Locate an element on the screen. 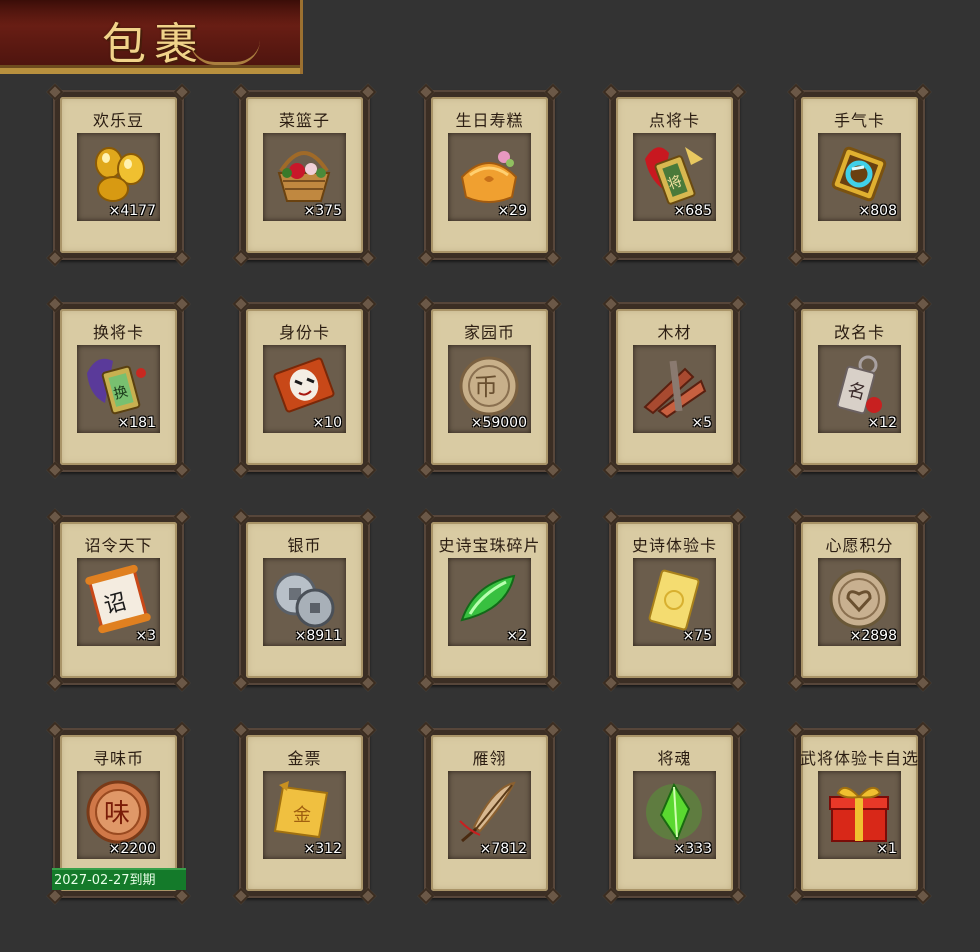 This screenshot has width=980, height=952. general-pick-card-icon: 将 is located at coordinates (674, 176).